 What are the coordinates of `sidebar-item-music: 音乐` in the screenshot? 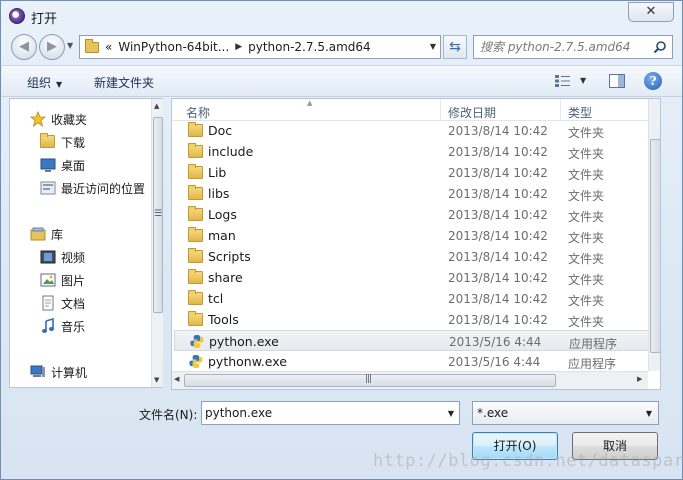 It's located at (62, 326).